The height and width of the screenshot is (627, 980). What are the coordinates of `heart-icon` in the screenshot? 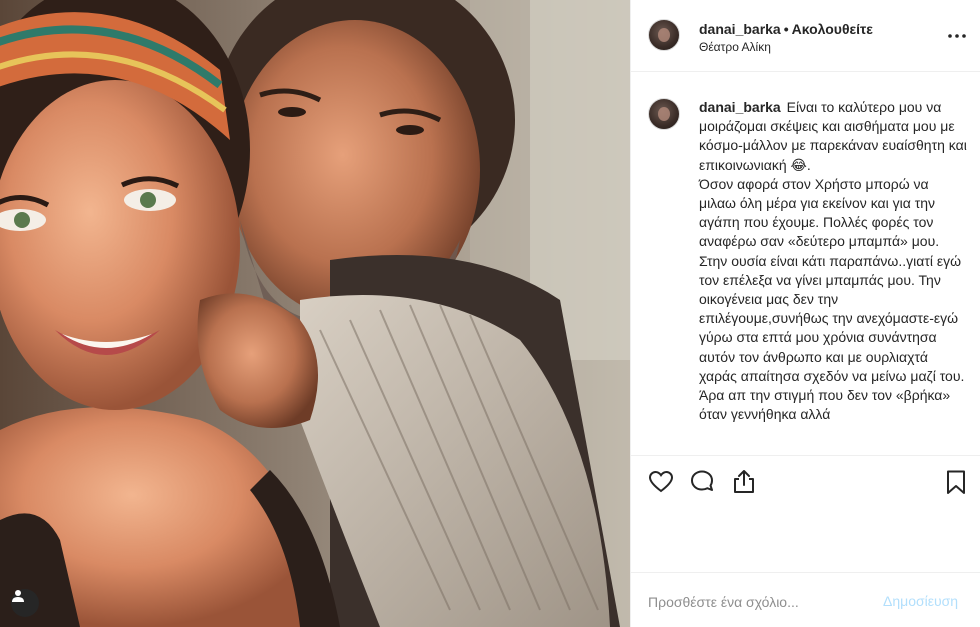 It's located at (661, 482).